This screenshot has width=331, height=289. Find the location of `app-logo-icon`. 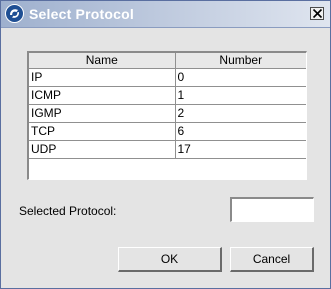

app-logo-icon is located at coordinates (14, 13).